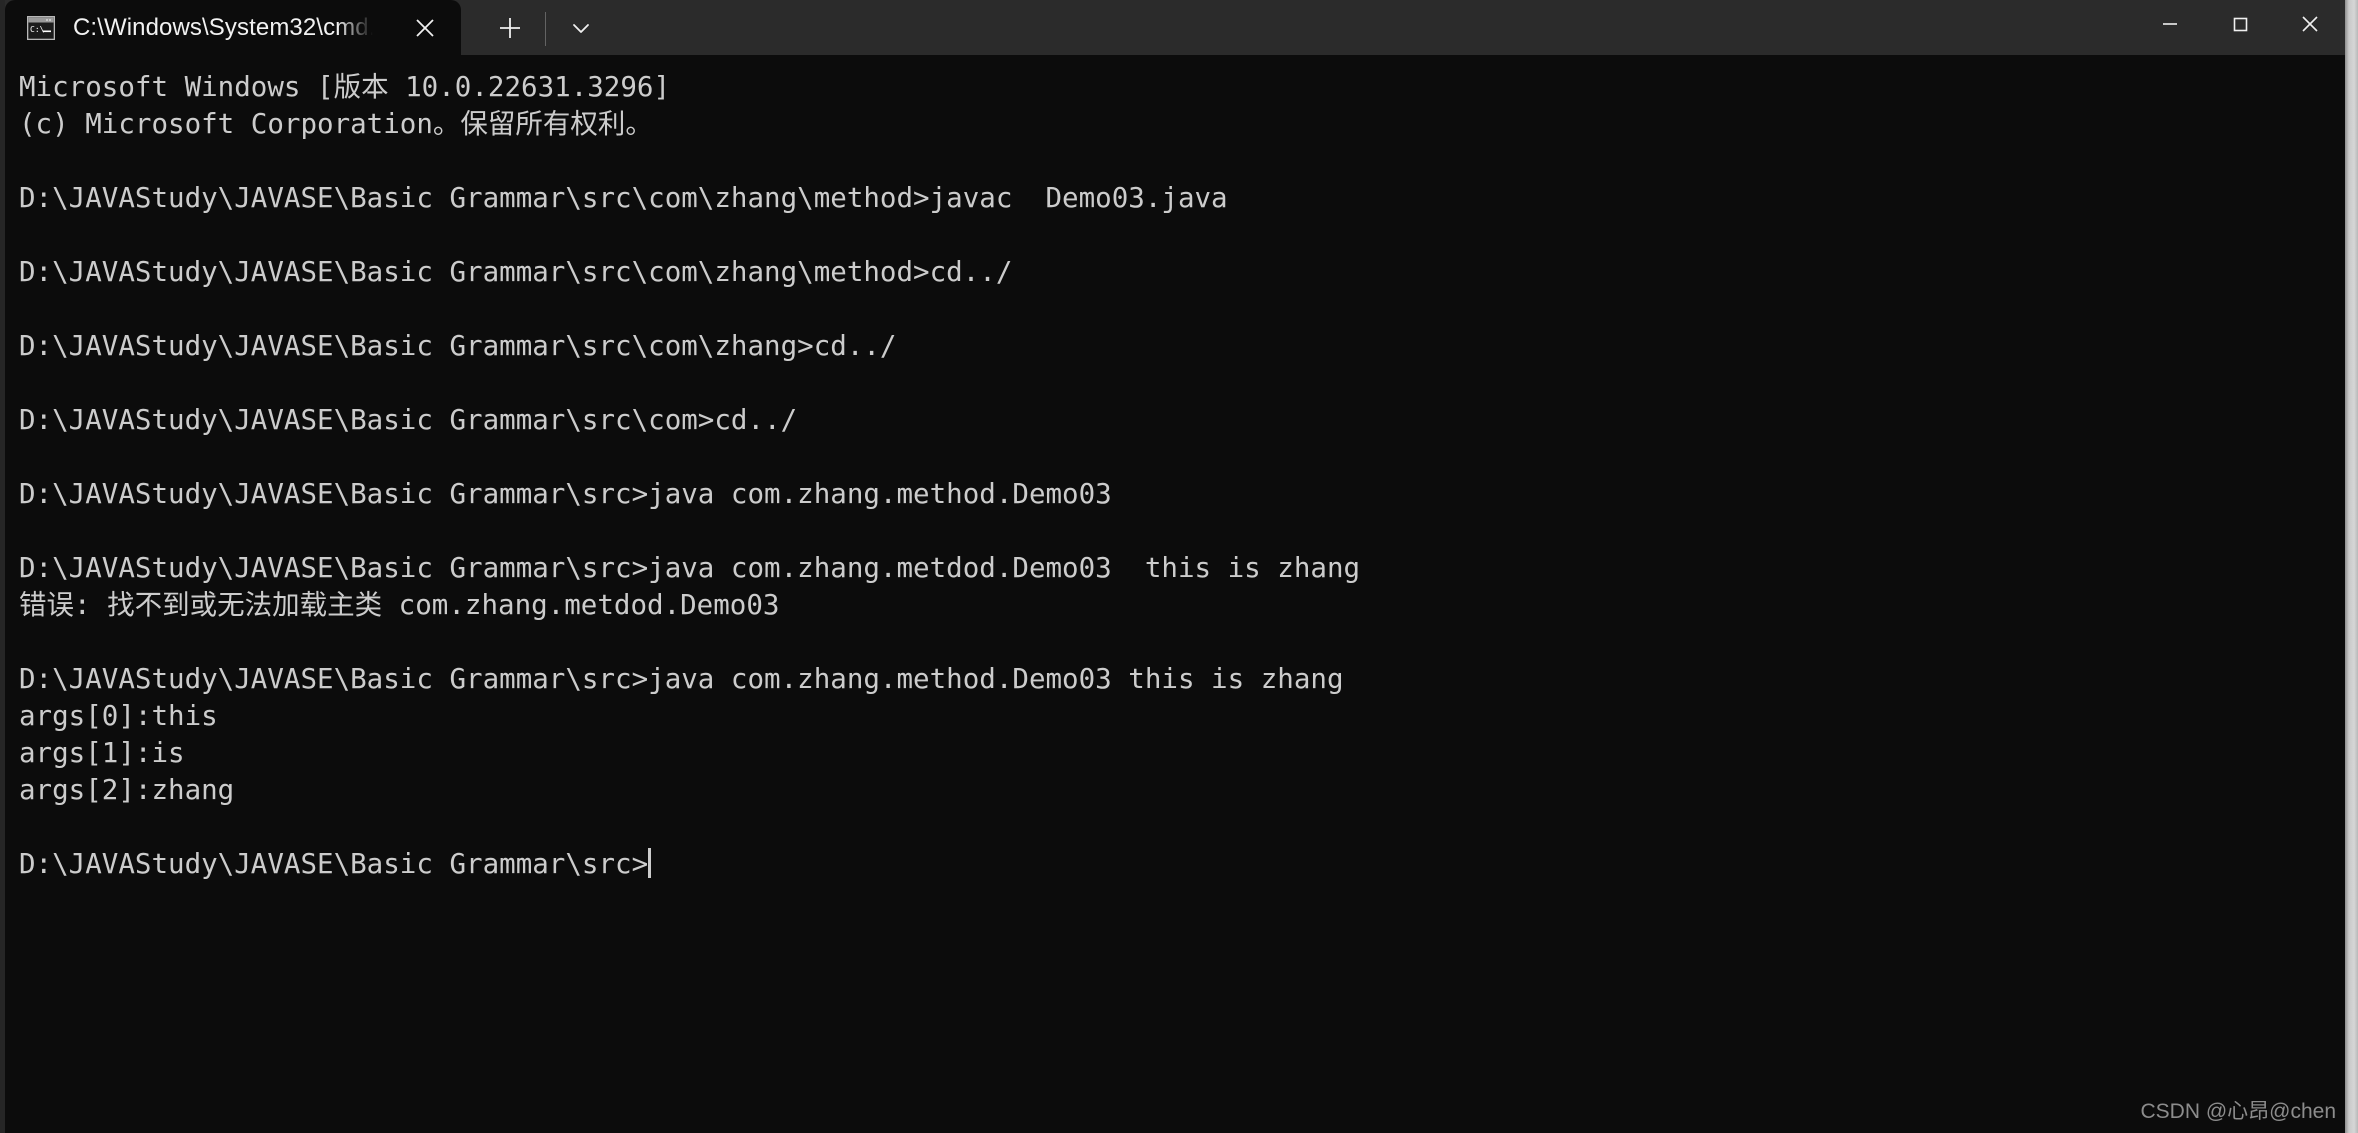  What do you see at coordinates (334, 864) in the screenshot?
I see `prompt-path: D:\JAVAStudy\JAVASE\Basic Grammar\src>` at bounding box center [334, 864].